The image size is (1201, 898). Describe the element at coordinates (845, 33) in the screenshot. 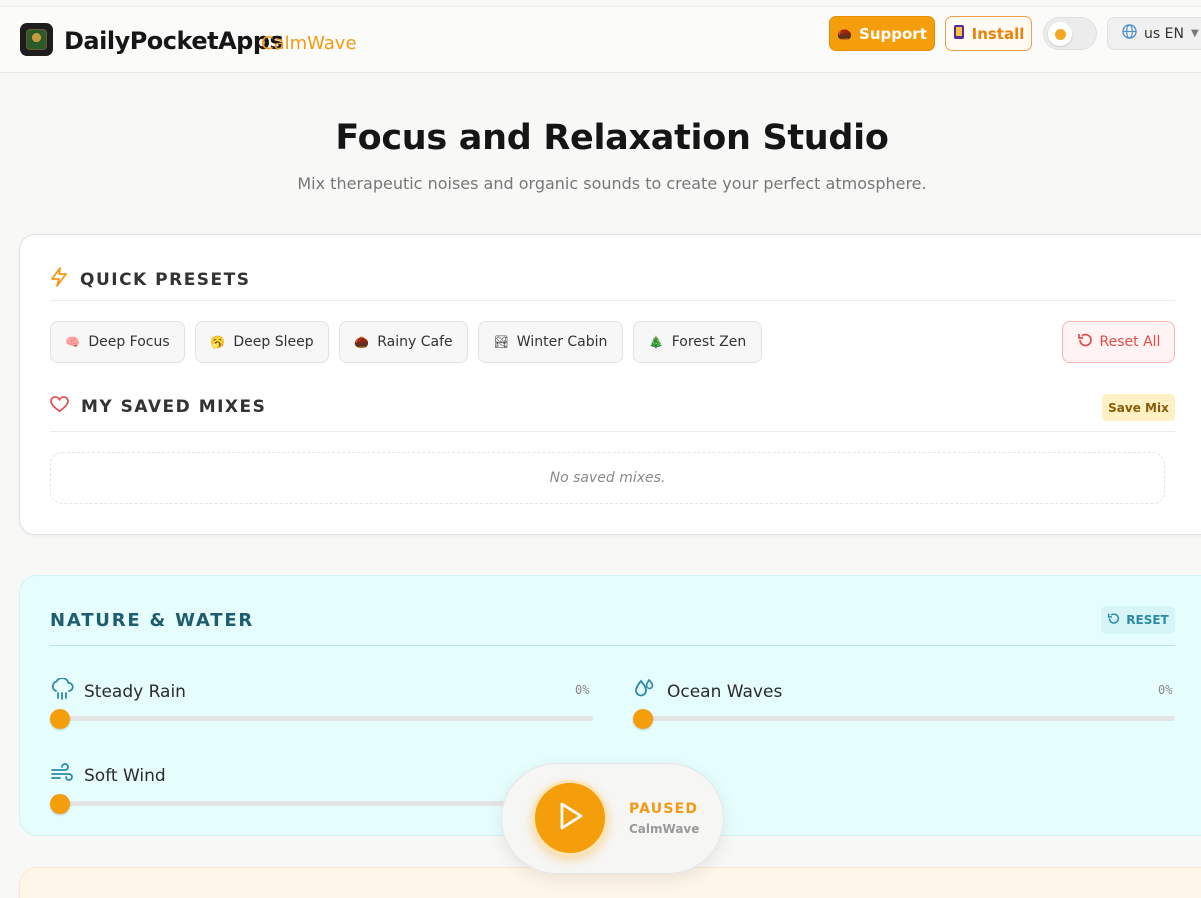

I see `cup-icon: 🌰` at that location.